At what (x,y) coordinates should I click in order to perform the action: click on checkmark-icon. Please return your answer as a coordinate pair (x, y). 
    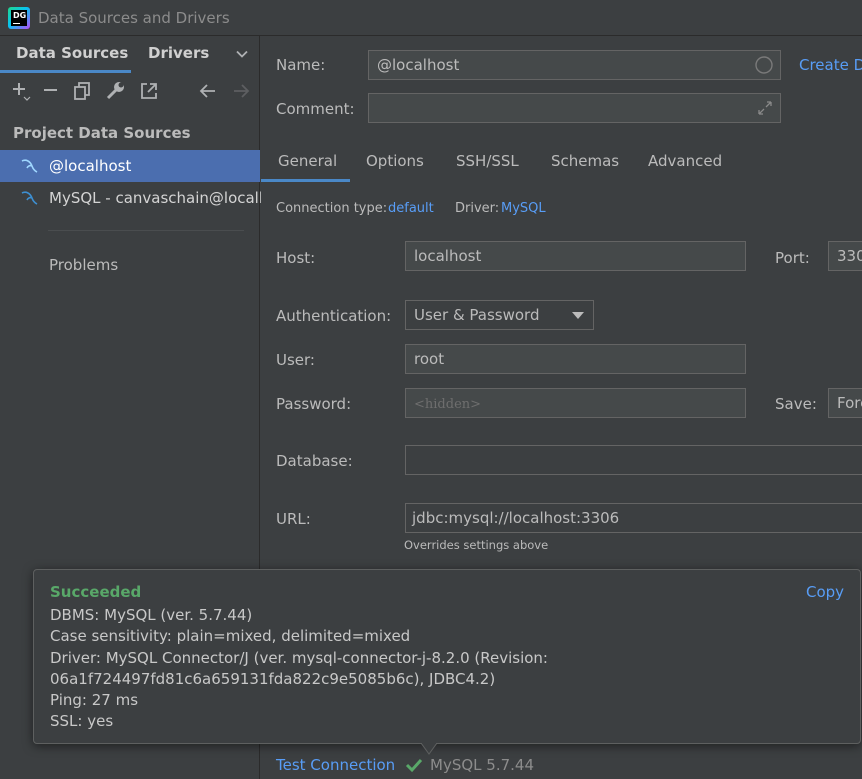
    Looking at the image, I should click on (414, 765).